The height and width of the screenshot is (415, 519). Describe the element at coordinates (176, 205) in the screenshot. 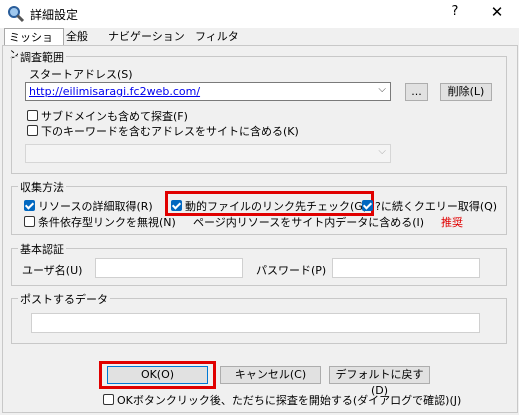

I see `dynamic-link-checkbox` at that location.